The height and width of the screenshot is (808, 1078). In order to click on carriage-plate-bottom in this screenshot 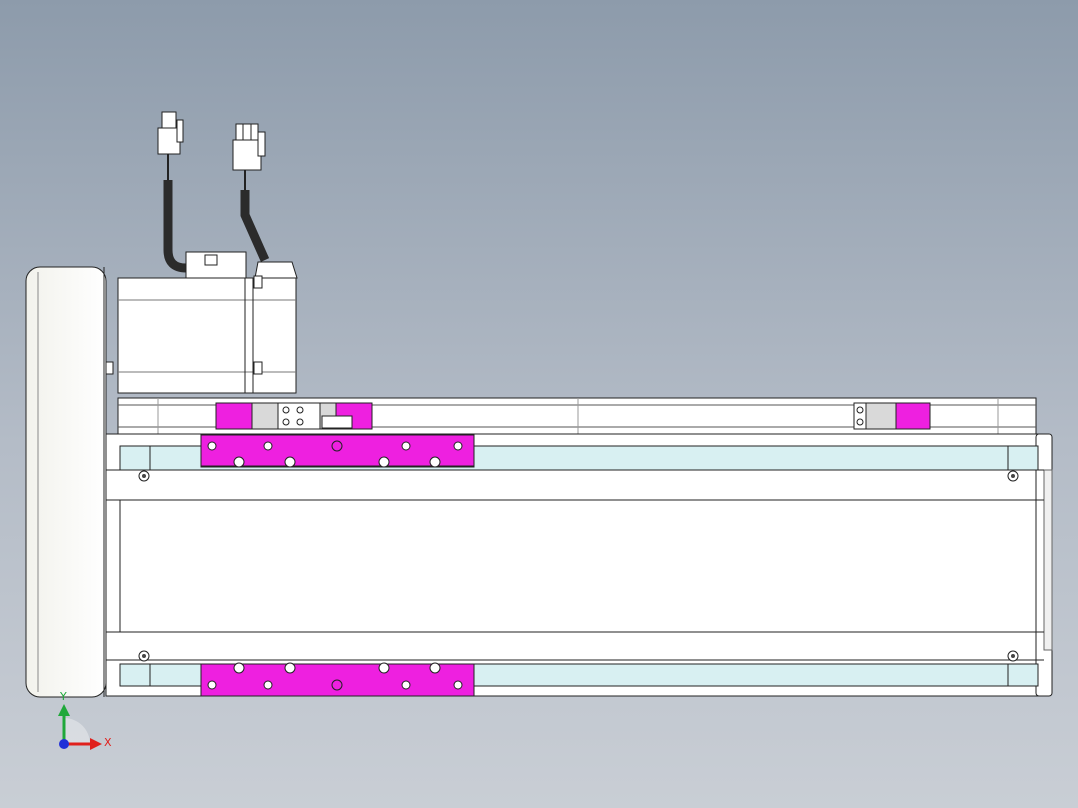, I will do `click(337, 679)`.